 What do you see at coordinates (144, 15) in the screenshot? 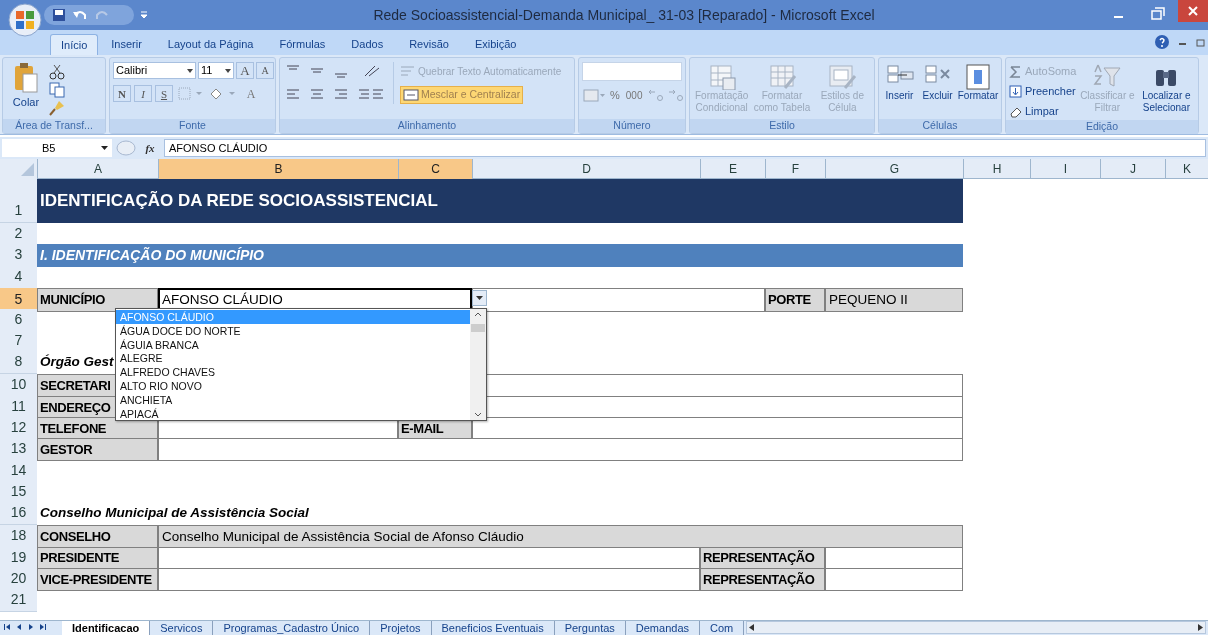
I see `customize-icon` at bounding box center [144, 15].